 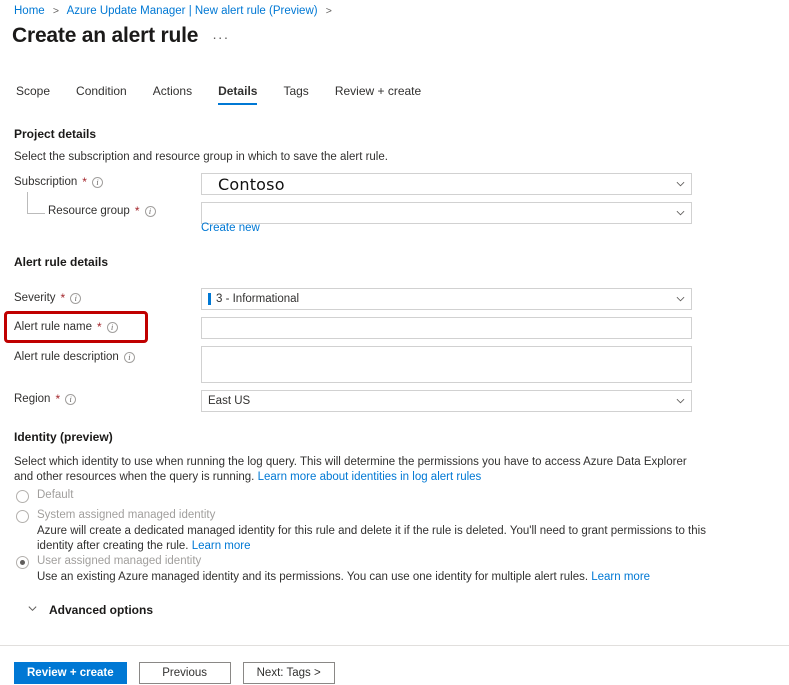 I want to click on footer-buttons: Review + create Previous Next: Tags >, so click(x=174, y=673).